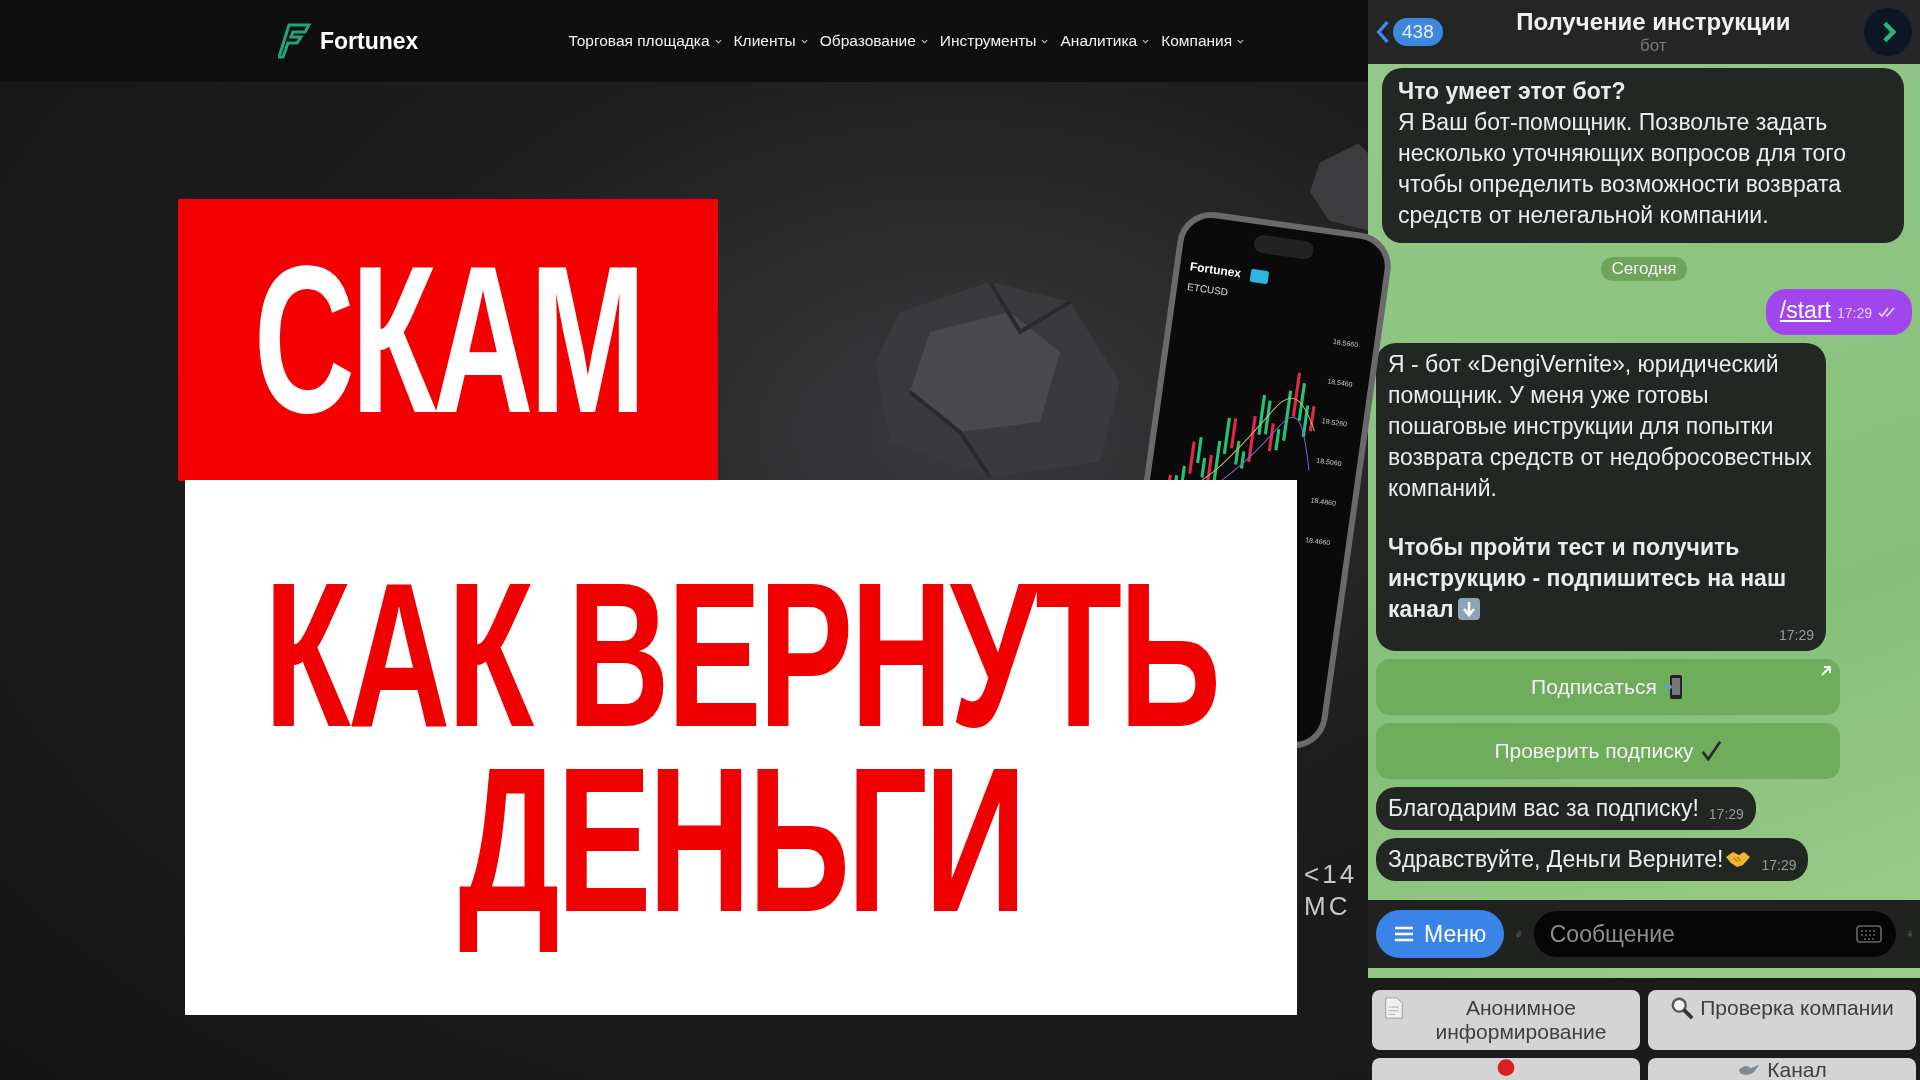 The image size is (1920, 1080). I want to click on corner-note: <14, so click(1331, 874).